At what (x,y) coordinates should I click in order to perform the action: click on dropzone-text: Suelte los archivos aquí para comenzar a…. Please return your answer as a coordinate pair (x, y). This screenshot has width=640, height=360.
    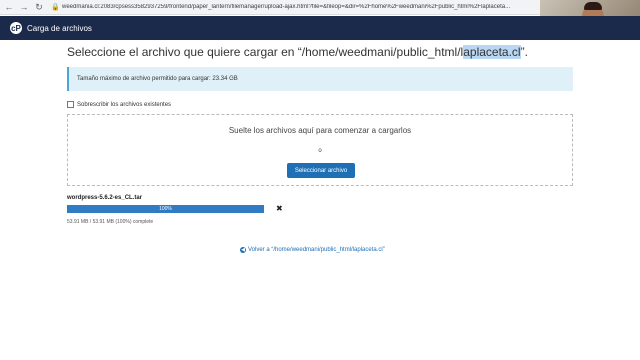
    Looking at the image, I should click on (320, 130).